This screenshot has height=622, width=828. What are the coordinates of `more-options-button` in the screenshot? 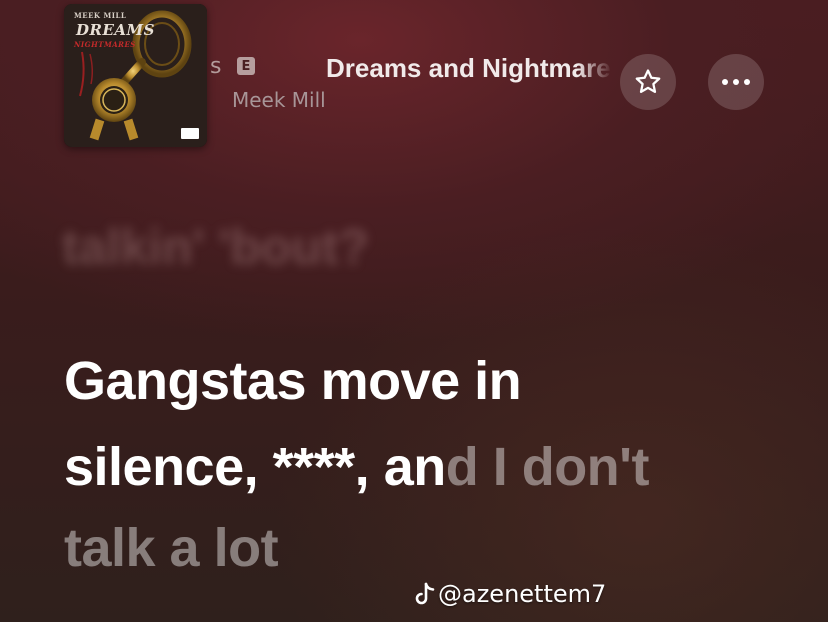 It's located at (736, 82).